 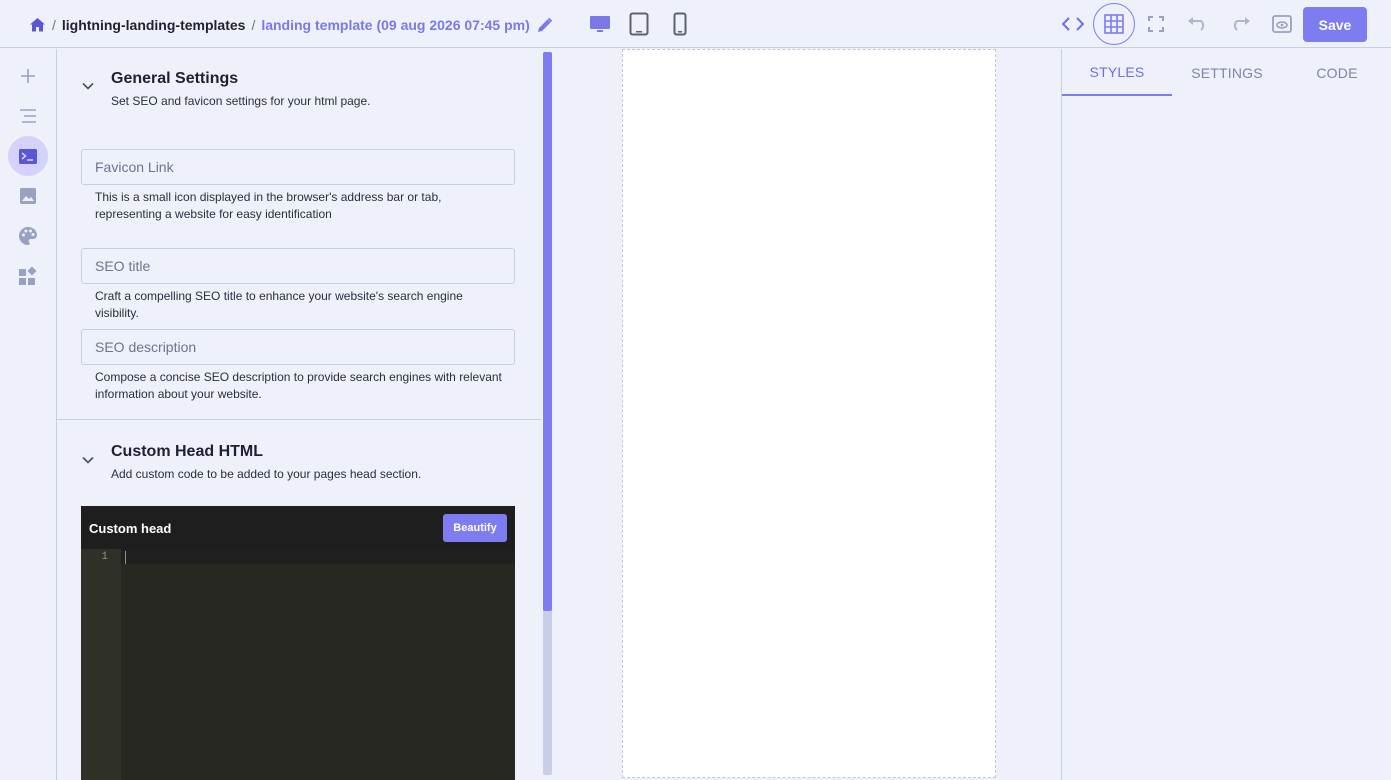 I want to click on breadcrumb-project: lightning-landing-templates, so click(x=154, y=25).